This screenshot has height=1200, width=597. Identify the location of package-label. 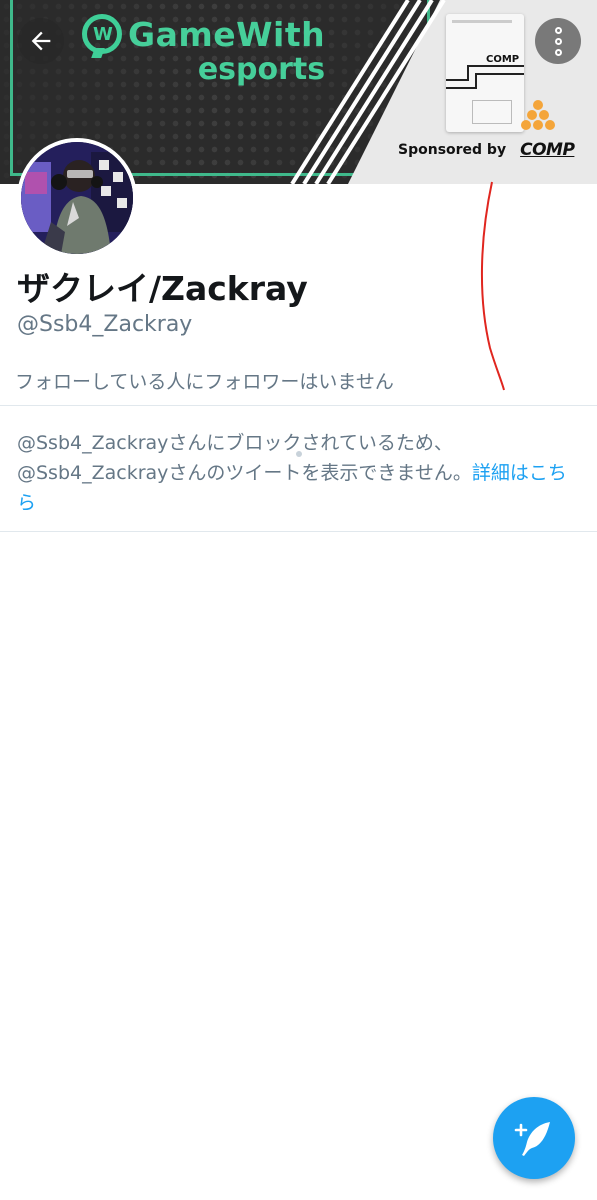
(492, 112).